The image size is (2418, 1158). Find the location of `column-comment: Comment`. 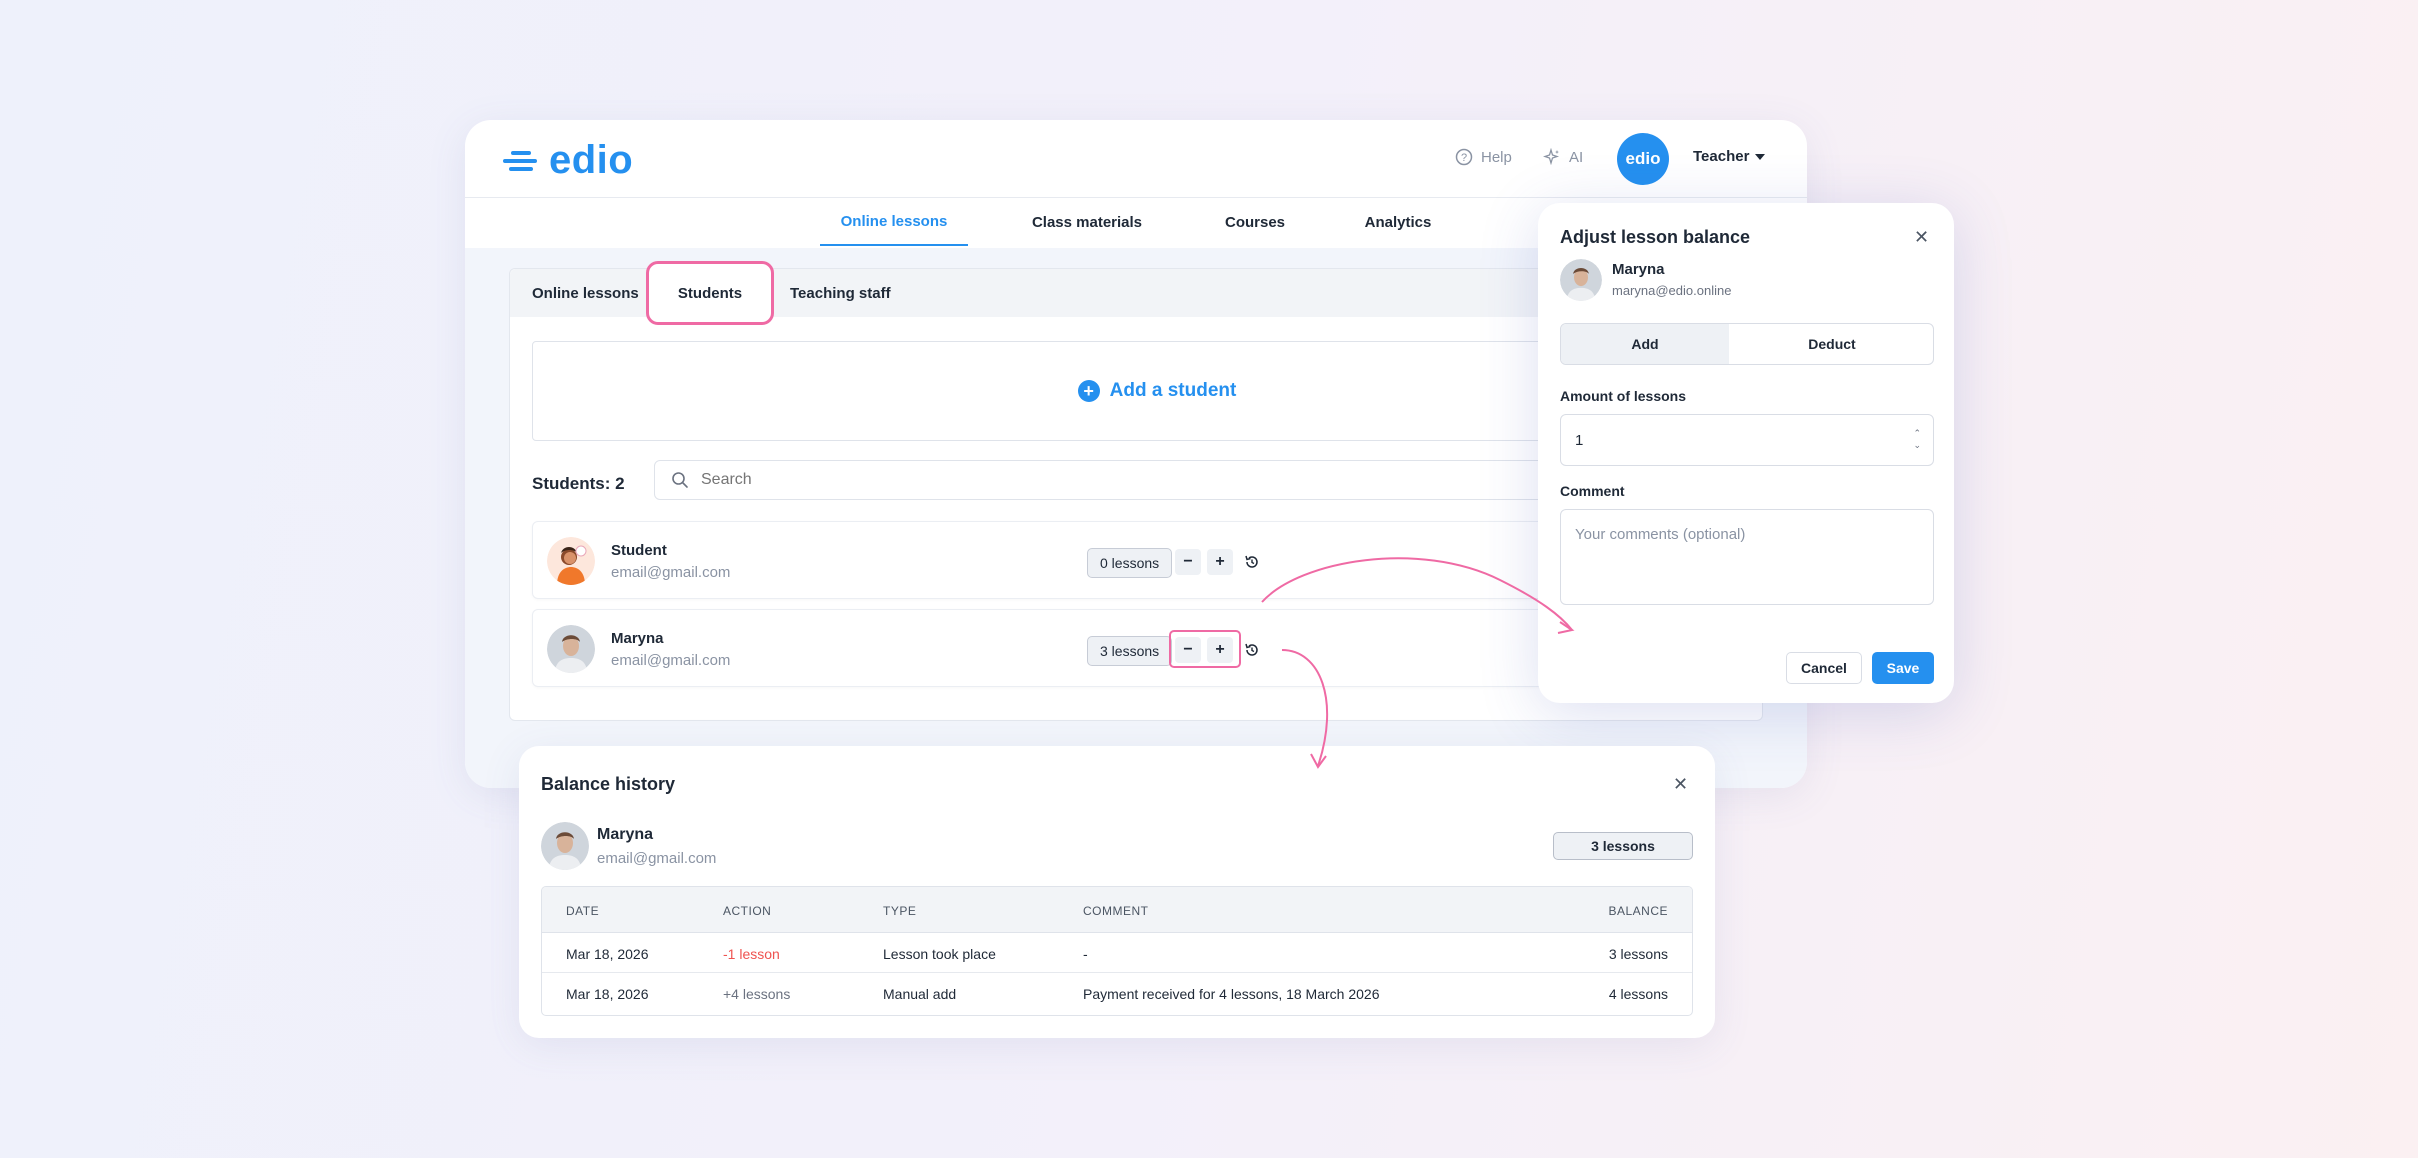

column-comment: Comment is located at coordinates (1116, 911).